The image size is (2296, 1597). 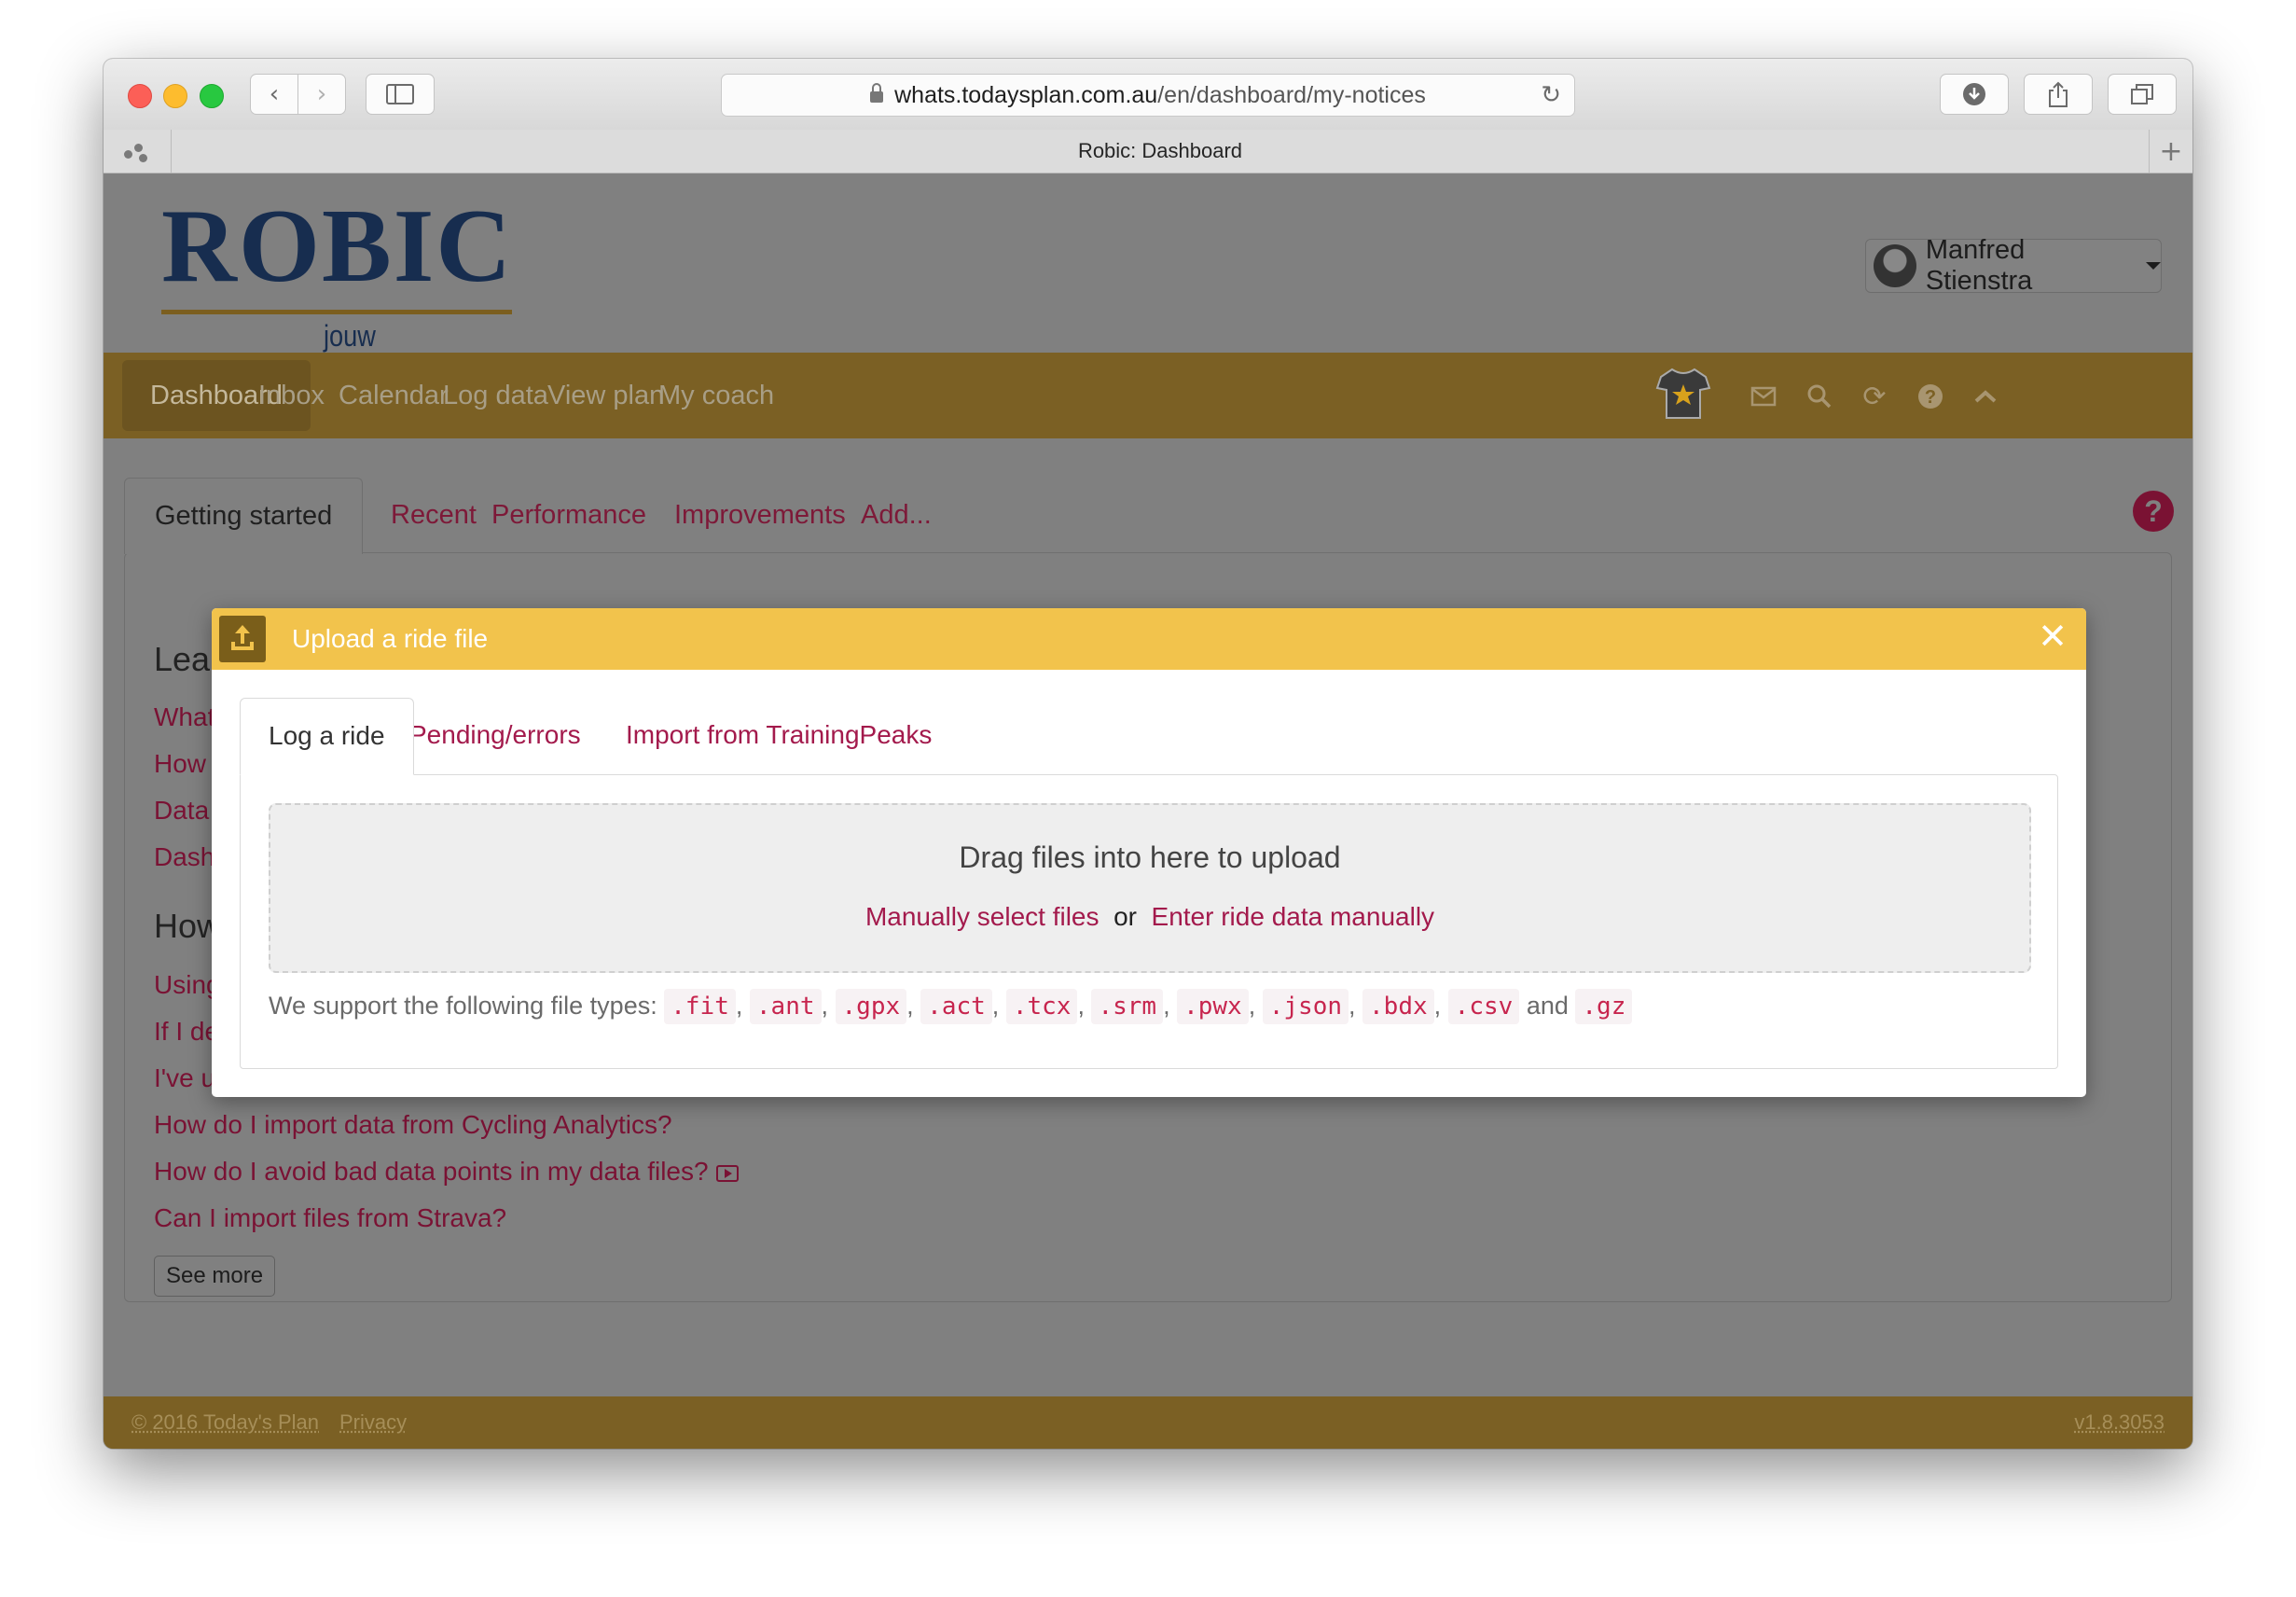 I want to click on logo-underline, so click(x=336, y=312).